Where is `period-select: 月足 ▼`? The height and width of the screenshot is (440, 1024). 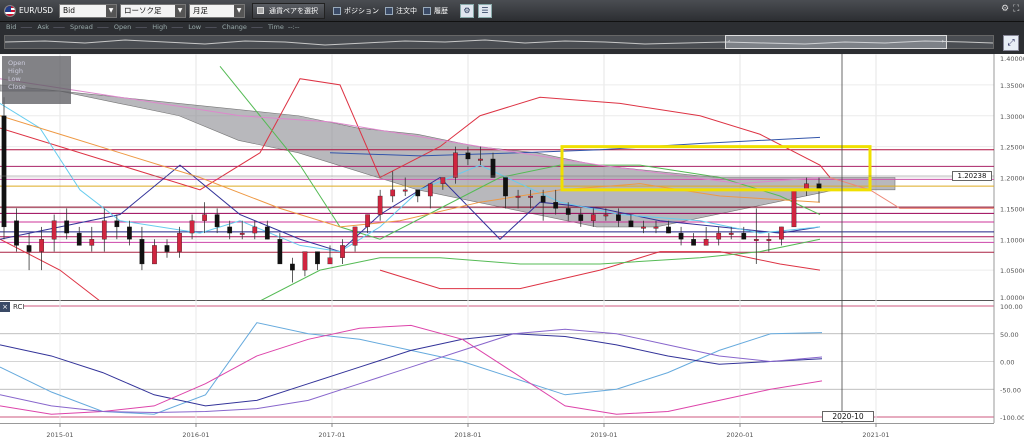
period-select: 月足 ▼ is located at coordinates (217, 10).